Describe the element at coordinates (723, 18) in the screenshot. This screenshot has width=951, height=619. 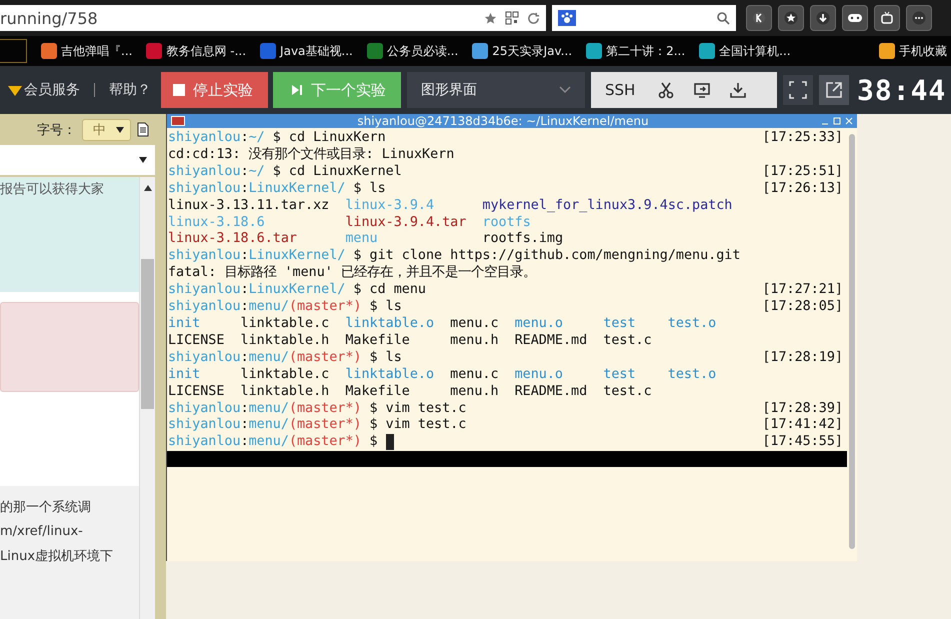
I see `search-icon` at that location.